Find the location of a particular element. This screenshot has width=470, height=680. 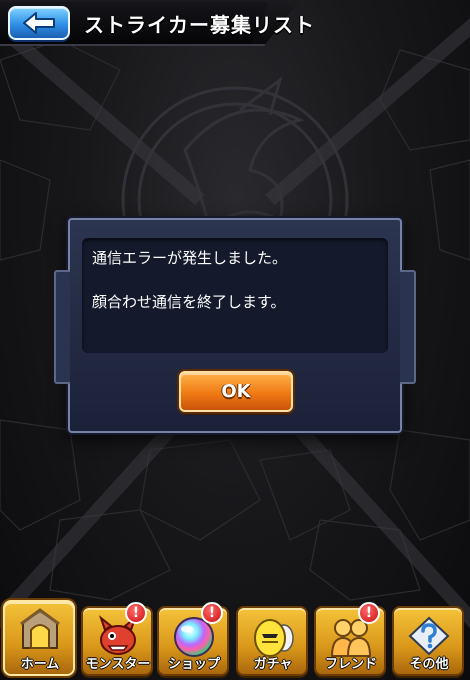

dialog-message-box: 通信エラーが発生しました。 顔合わせ通信を終了します。 is located at coordinates (235, 295).